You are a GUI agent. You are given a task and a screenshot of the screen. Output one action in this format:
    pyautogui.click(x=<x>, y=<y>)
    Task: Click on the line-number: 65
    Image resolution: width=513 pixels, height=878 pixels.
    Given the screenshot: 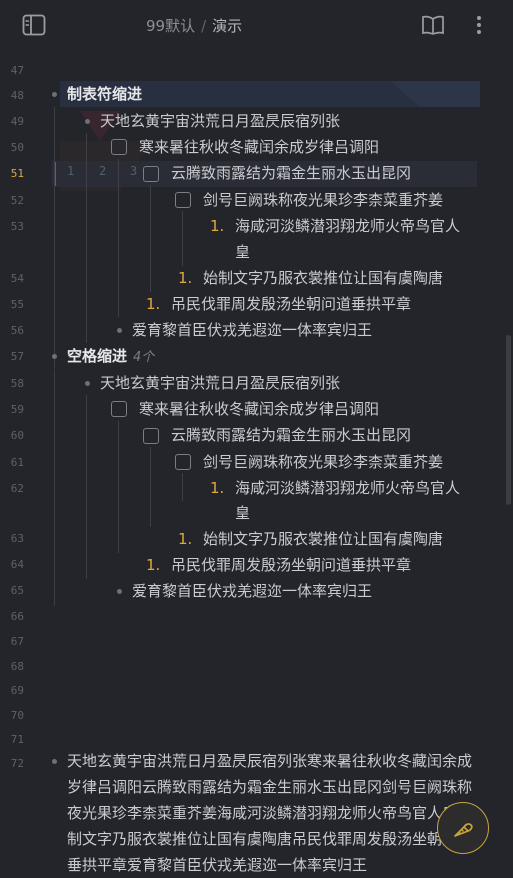 What is the action you would take?
    pyautogui.click(x=17, y=590)
    